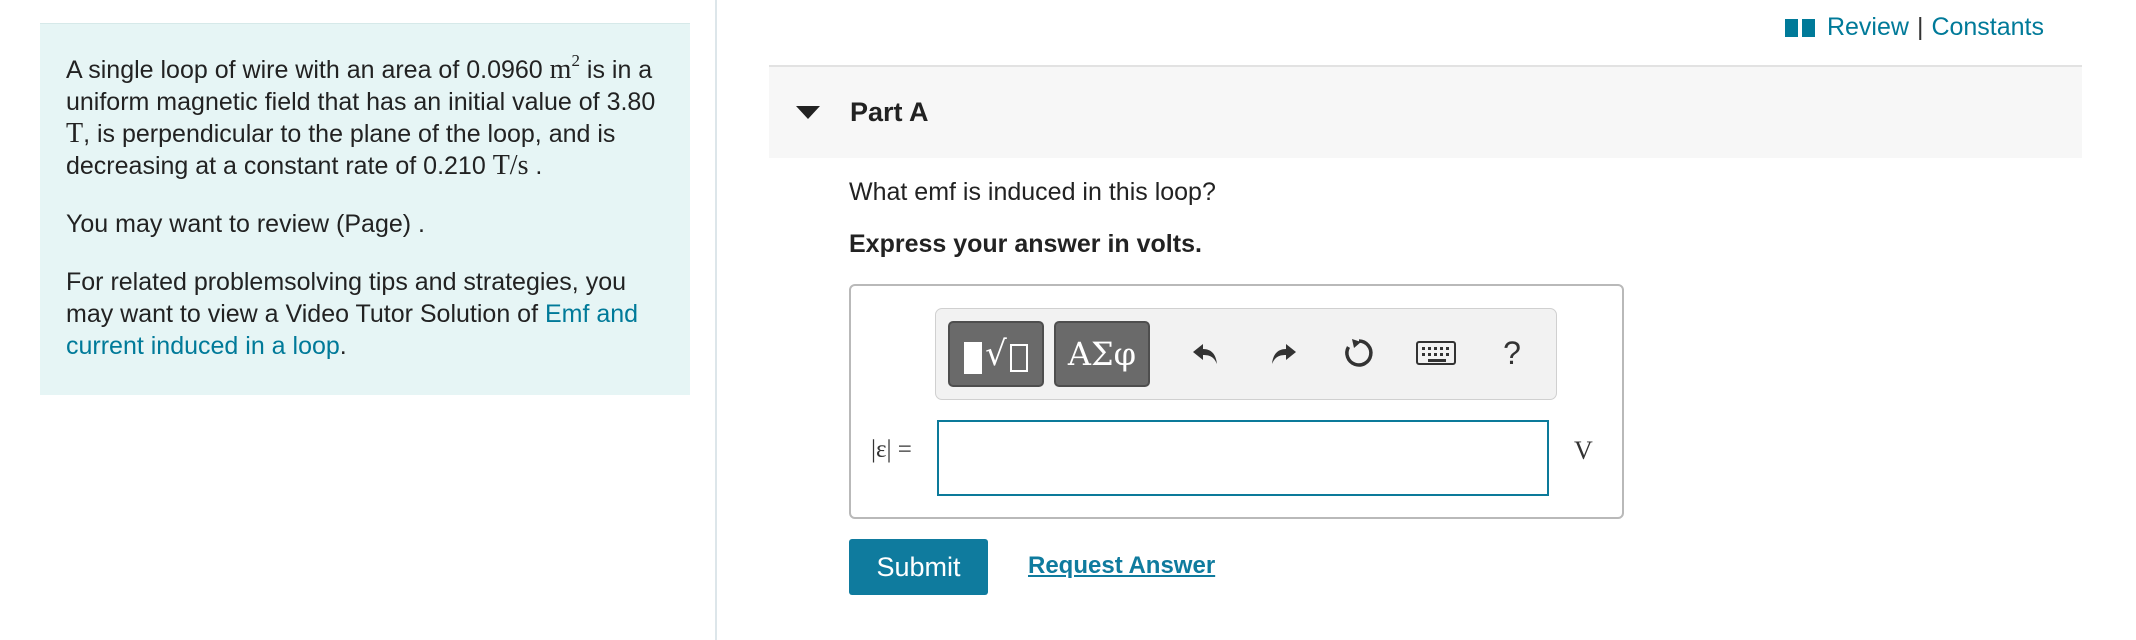 The width and height of the screenshot is (2136, 640). Describe the element at coordinates (1512, 353) in the screenshot. I see `help-button: ?` at that location.